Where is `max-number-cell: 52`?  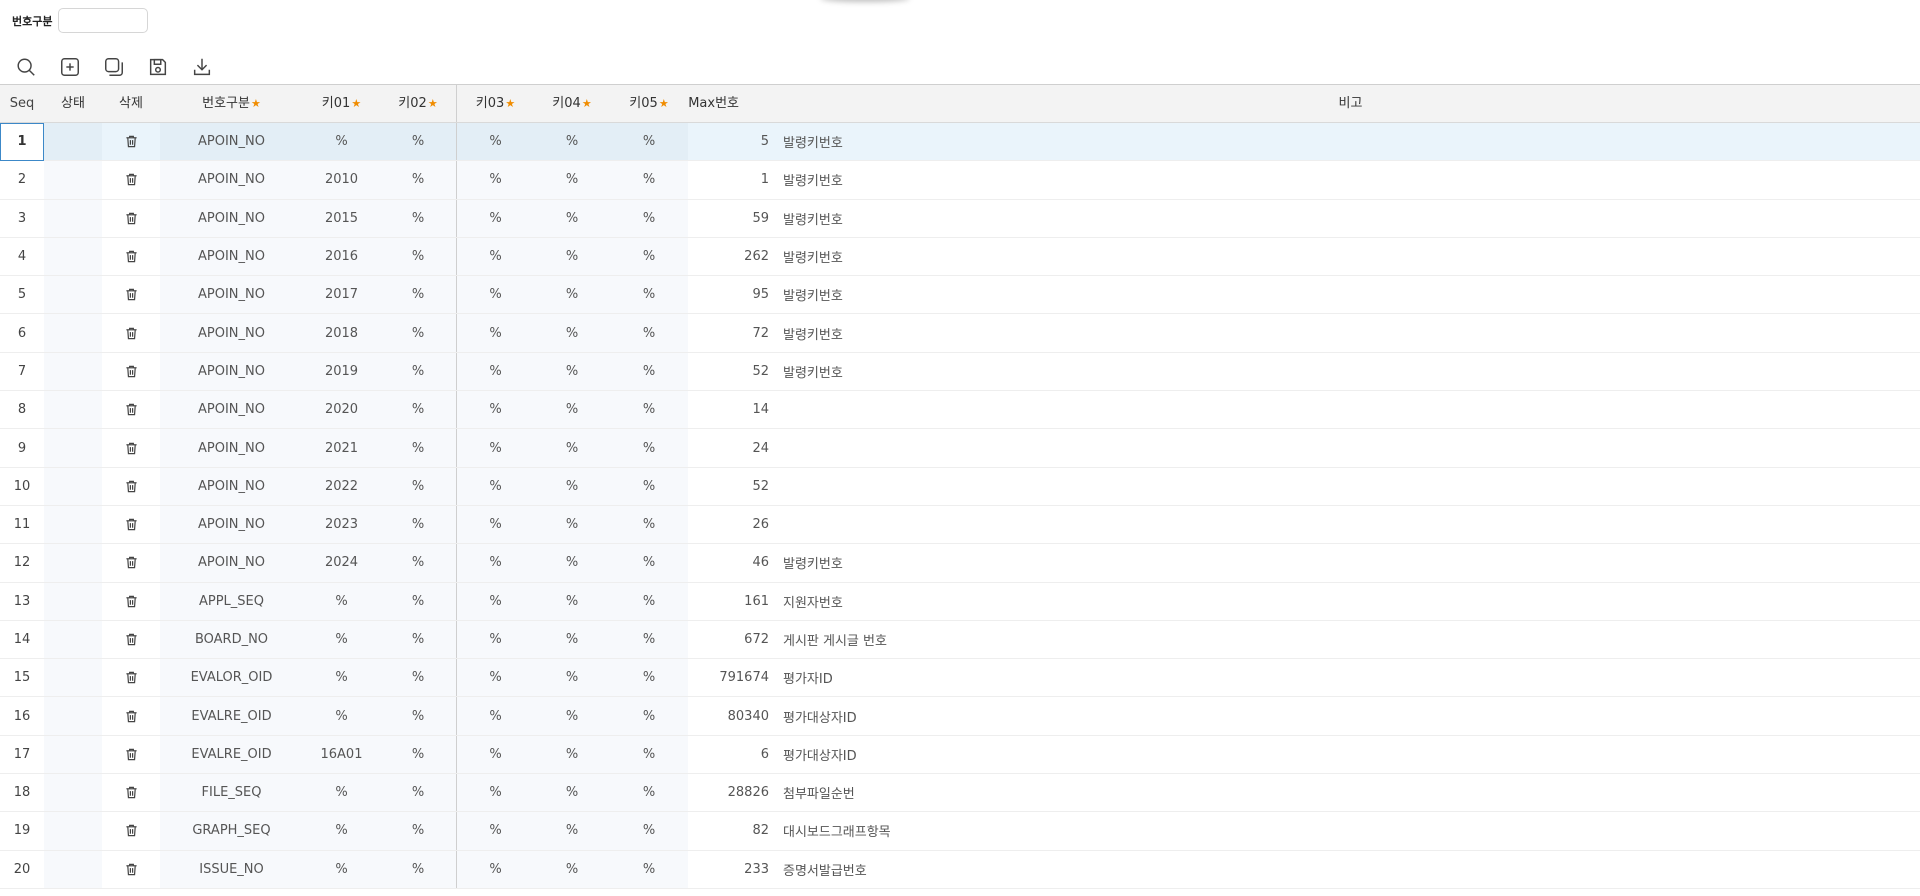
max-number-cell: 52 is located at coordinates (734, 371).